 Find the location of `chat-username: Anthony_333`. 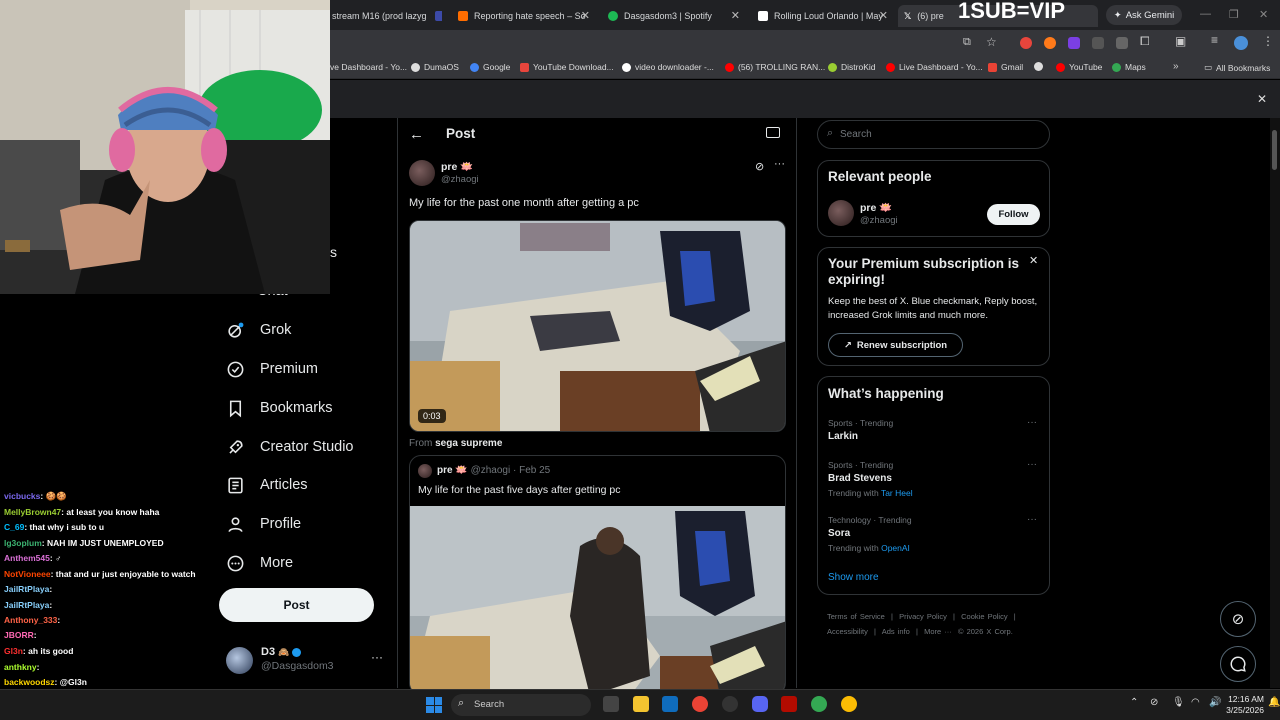

chat-username: Anthony_333 is located at coordinates (30, 620).